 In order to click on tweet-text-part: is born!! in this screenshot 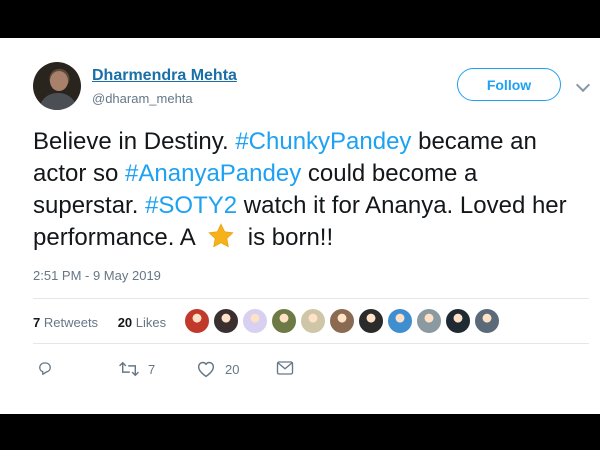, I will do `click(287, 237)`.